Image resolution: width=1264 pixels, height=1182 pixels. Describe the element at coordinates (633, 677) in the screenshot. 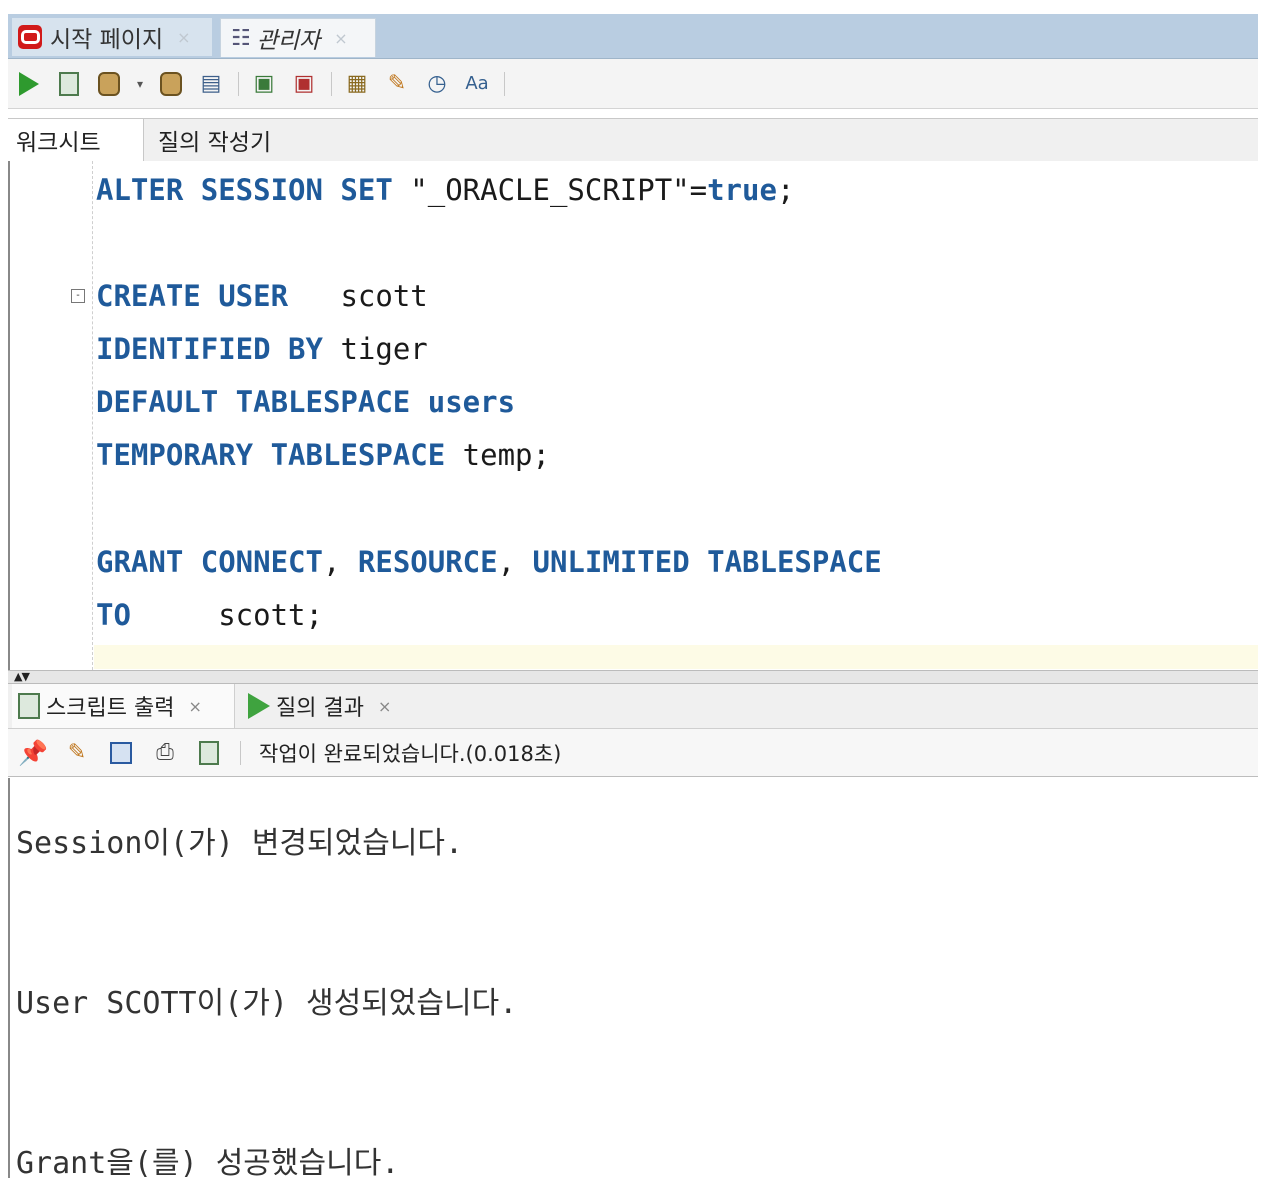

I see `panel-splitter: ▲▼` at that location.